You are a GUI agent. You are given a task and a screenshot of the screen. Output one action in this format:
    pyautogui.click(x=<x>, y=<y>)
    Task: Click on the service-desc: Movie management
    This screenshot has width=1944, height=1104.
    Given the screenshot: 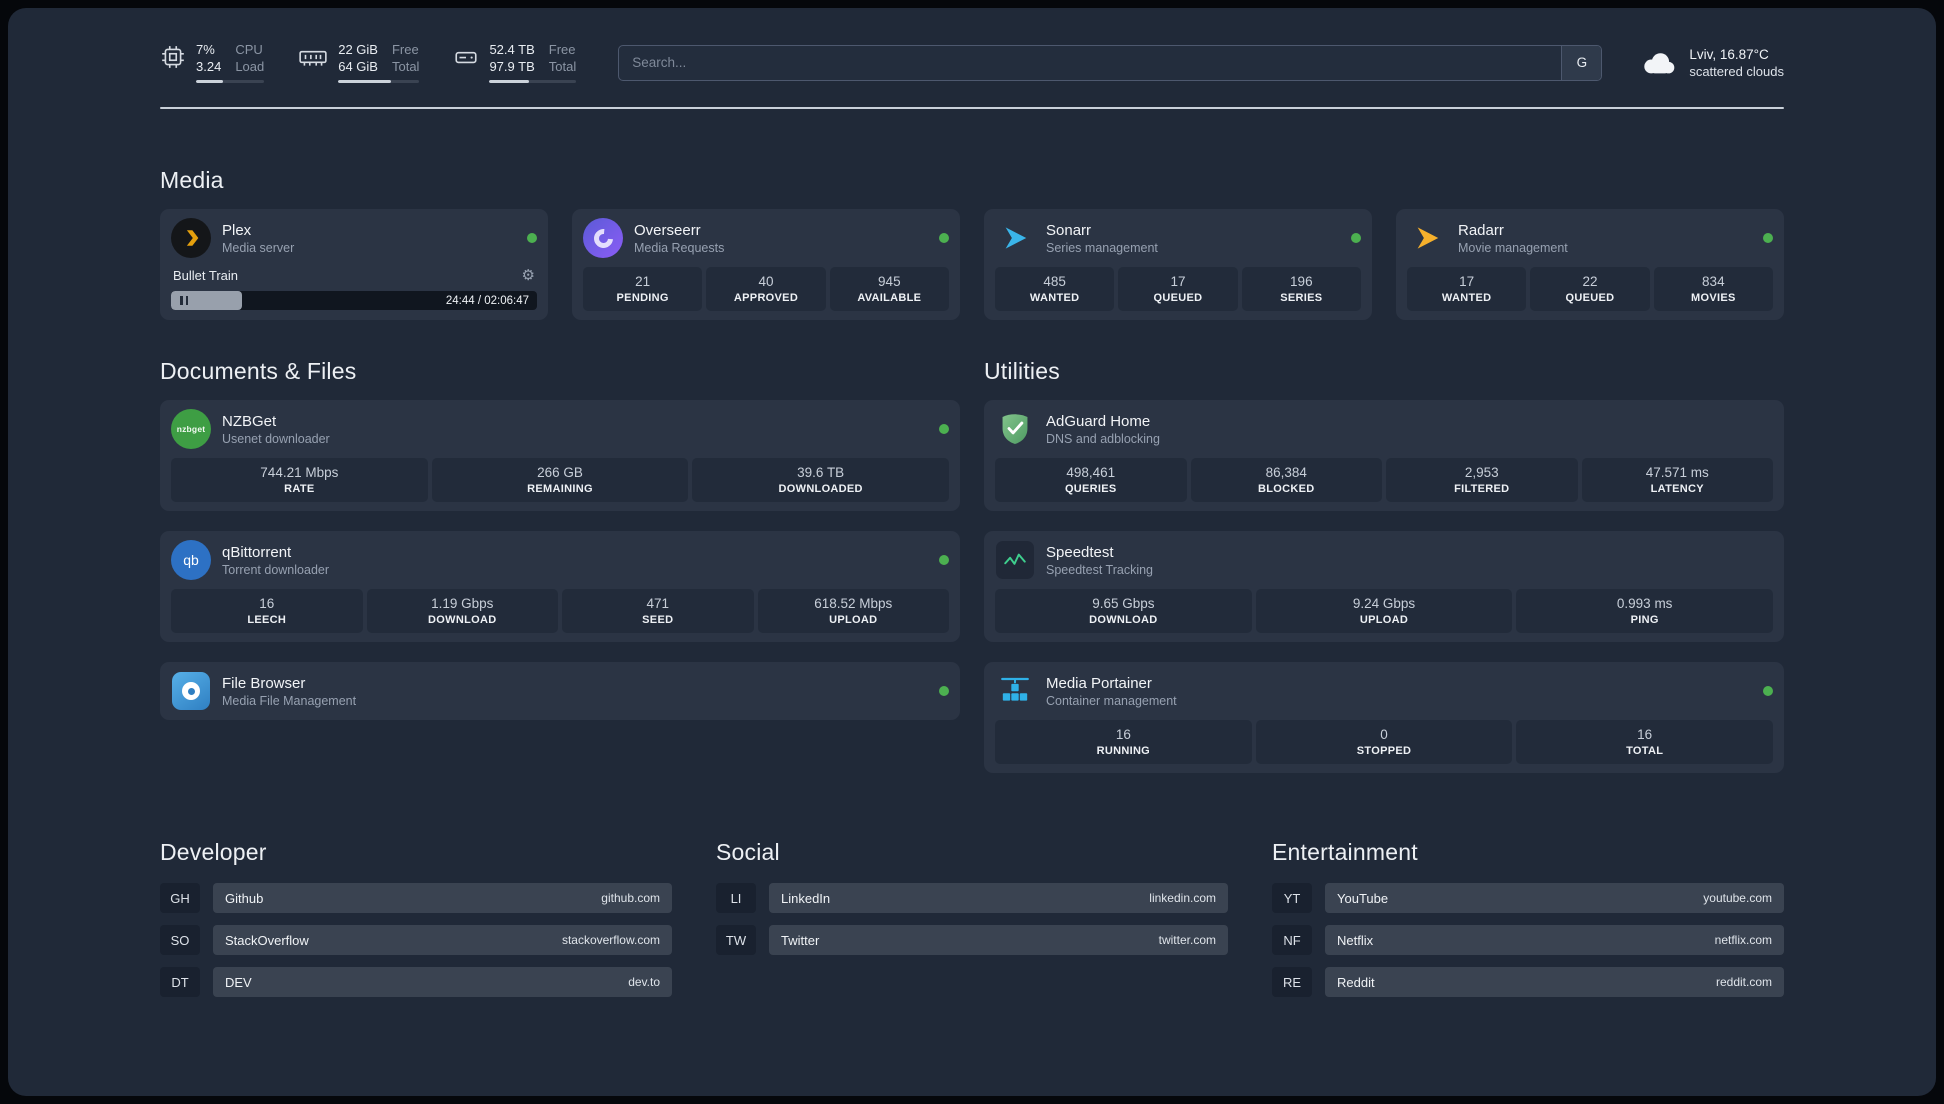 What is the action you would take?
    pyautogui.click(x=1513, y=247)
    